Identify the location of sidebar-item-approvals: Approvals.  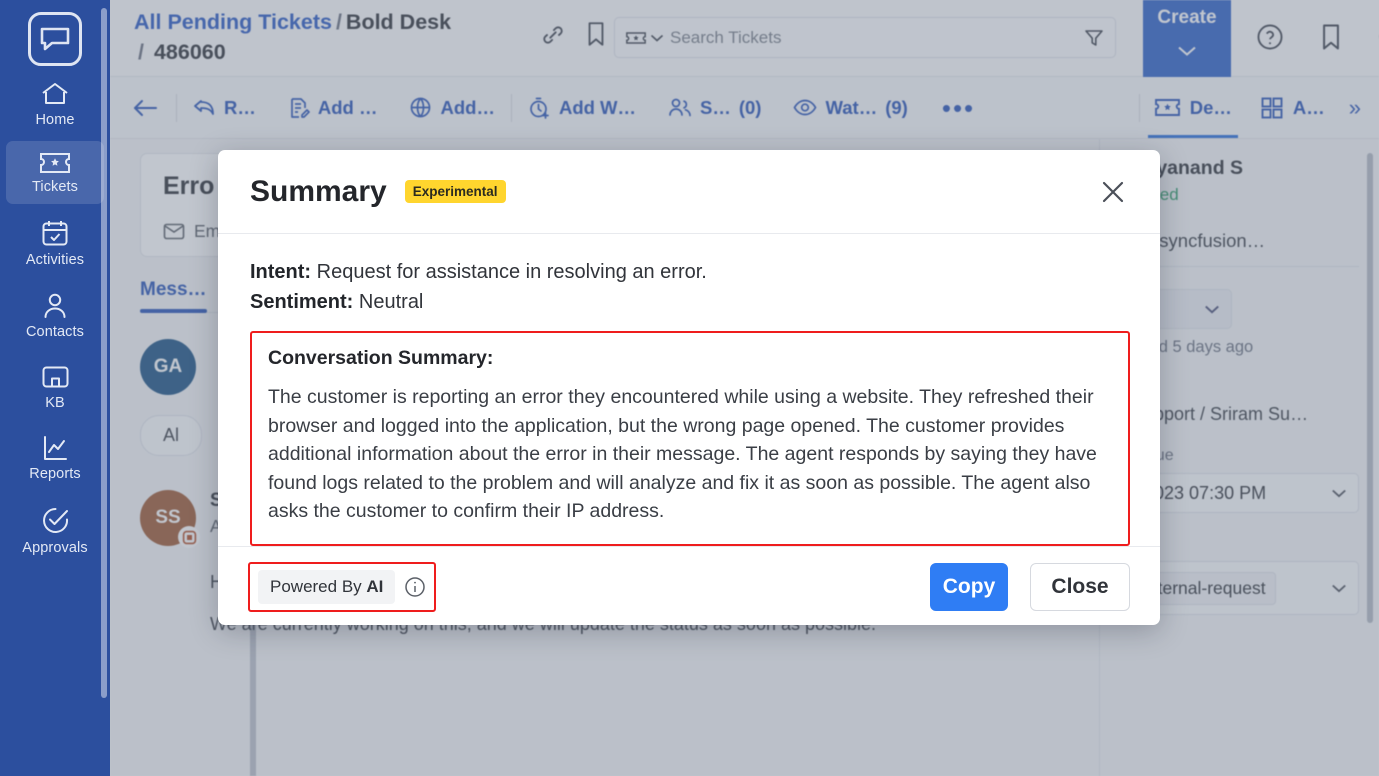
(55, 530).